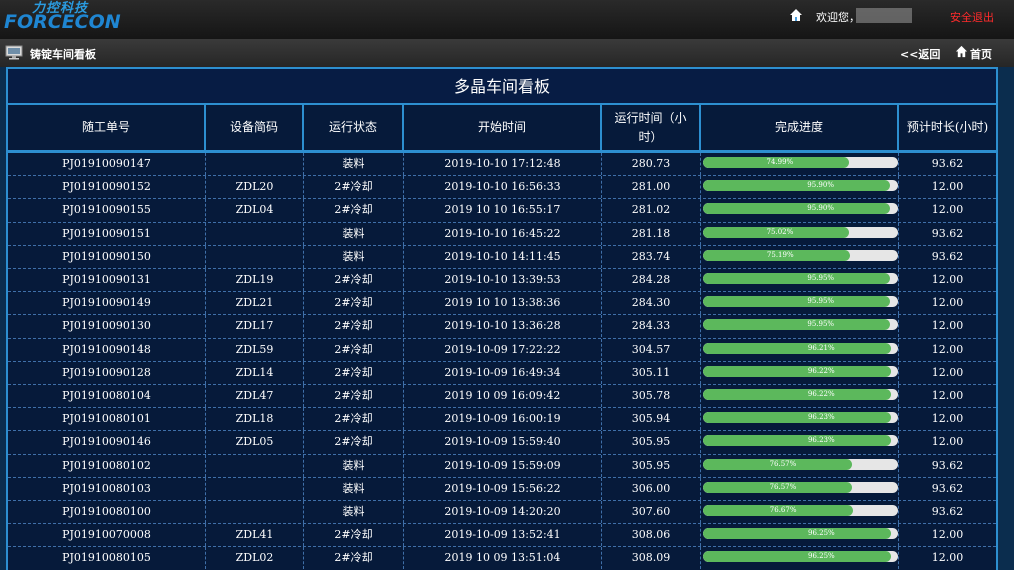  Describe the element at coordinates (651, 326) in the screenshot. I see `cell-runtime: 284.33` at that location.